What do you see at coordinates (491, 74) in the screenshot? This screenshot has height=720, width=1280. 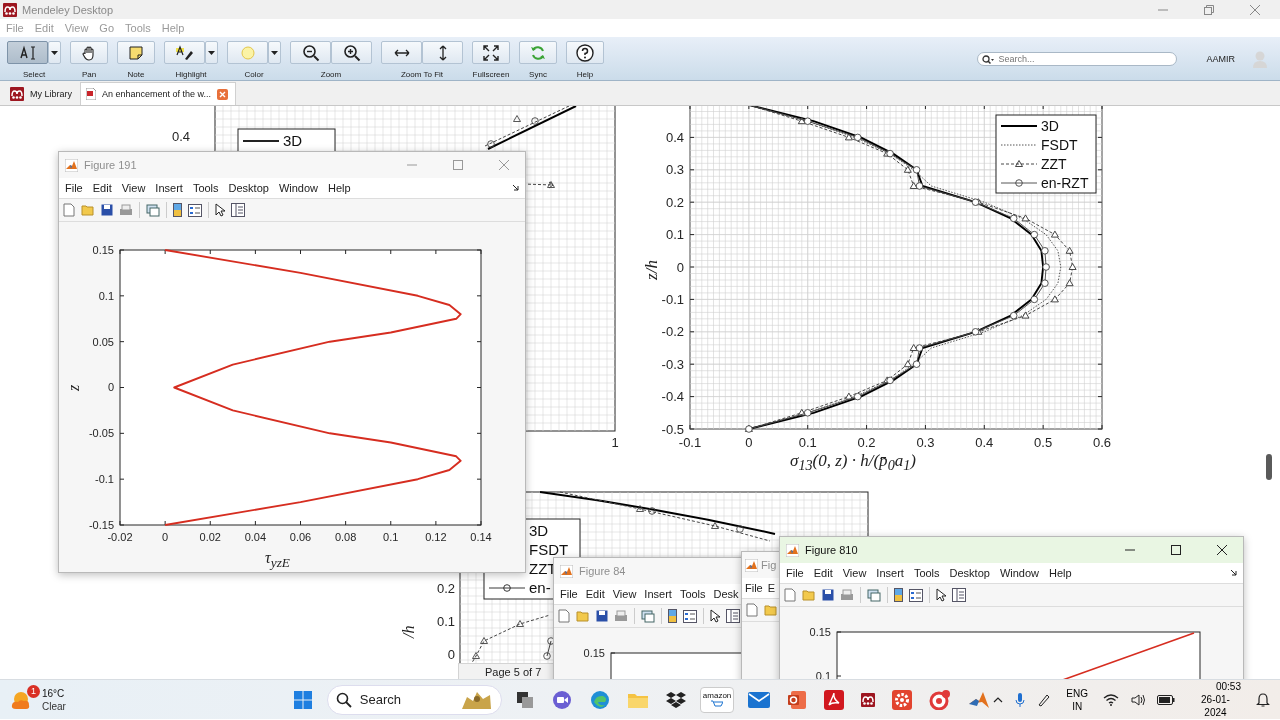 I see `toolbar-label: Fullscreen` at bounding box center [491, 74].